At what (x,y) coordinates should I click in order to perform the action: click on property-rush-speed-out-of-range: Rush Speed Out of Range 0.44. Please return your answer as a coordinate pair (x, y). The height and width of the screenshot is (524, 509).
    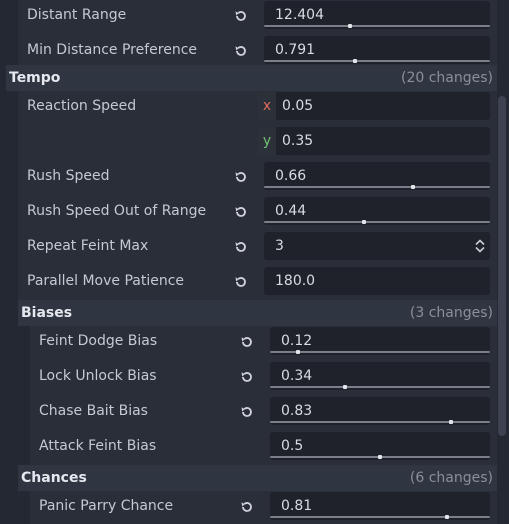
    Looking at the image, I should click on (248, 213).